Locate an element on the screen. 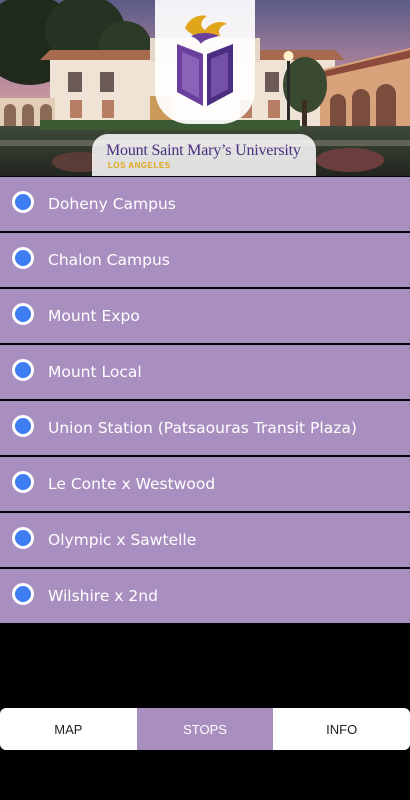  stop-item-union-station: Union Station (Patsaouras Transit Plaza) is located at coordinates (205, 428).